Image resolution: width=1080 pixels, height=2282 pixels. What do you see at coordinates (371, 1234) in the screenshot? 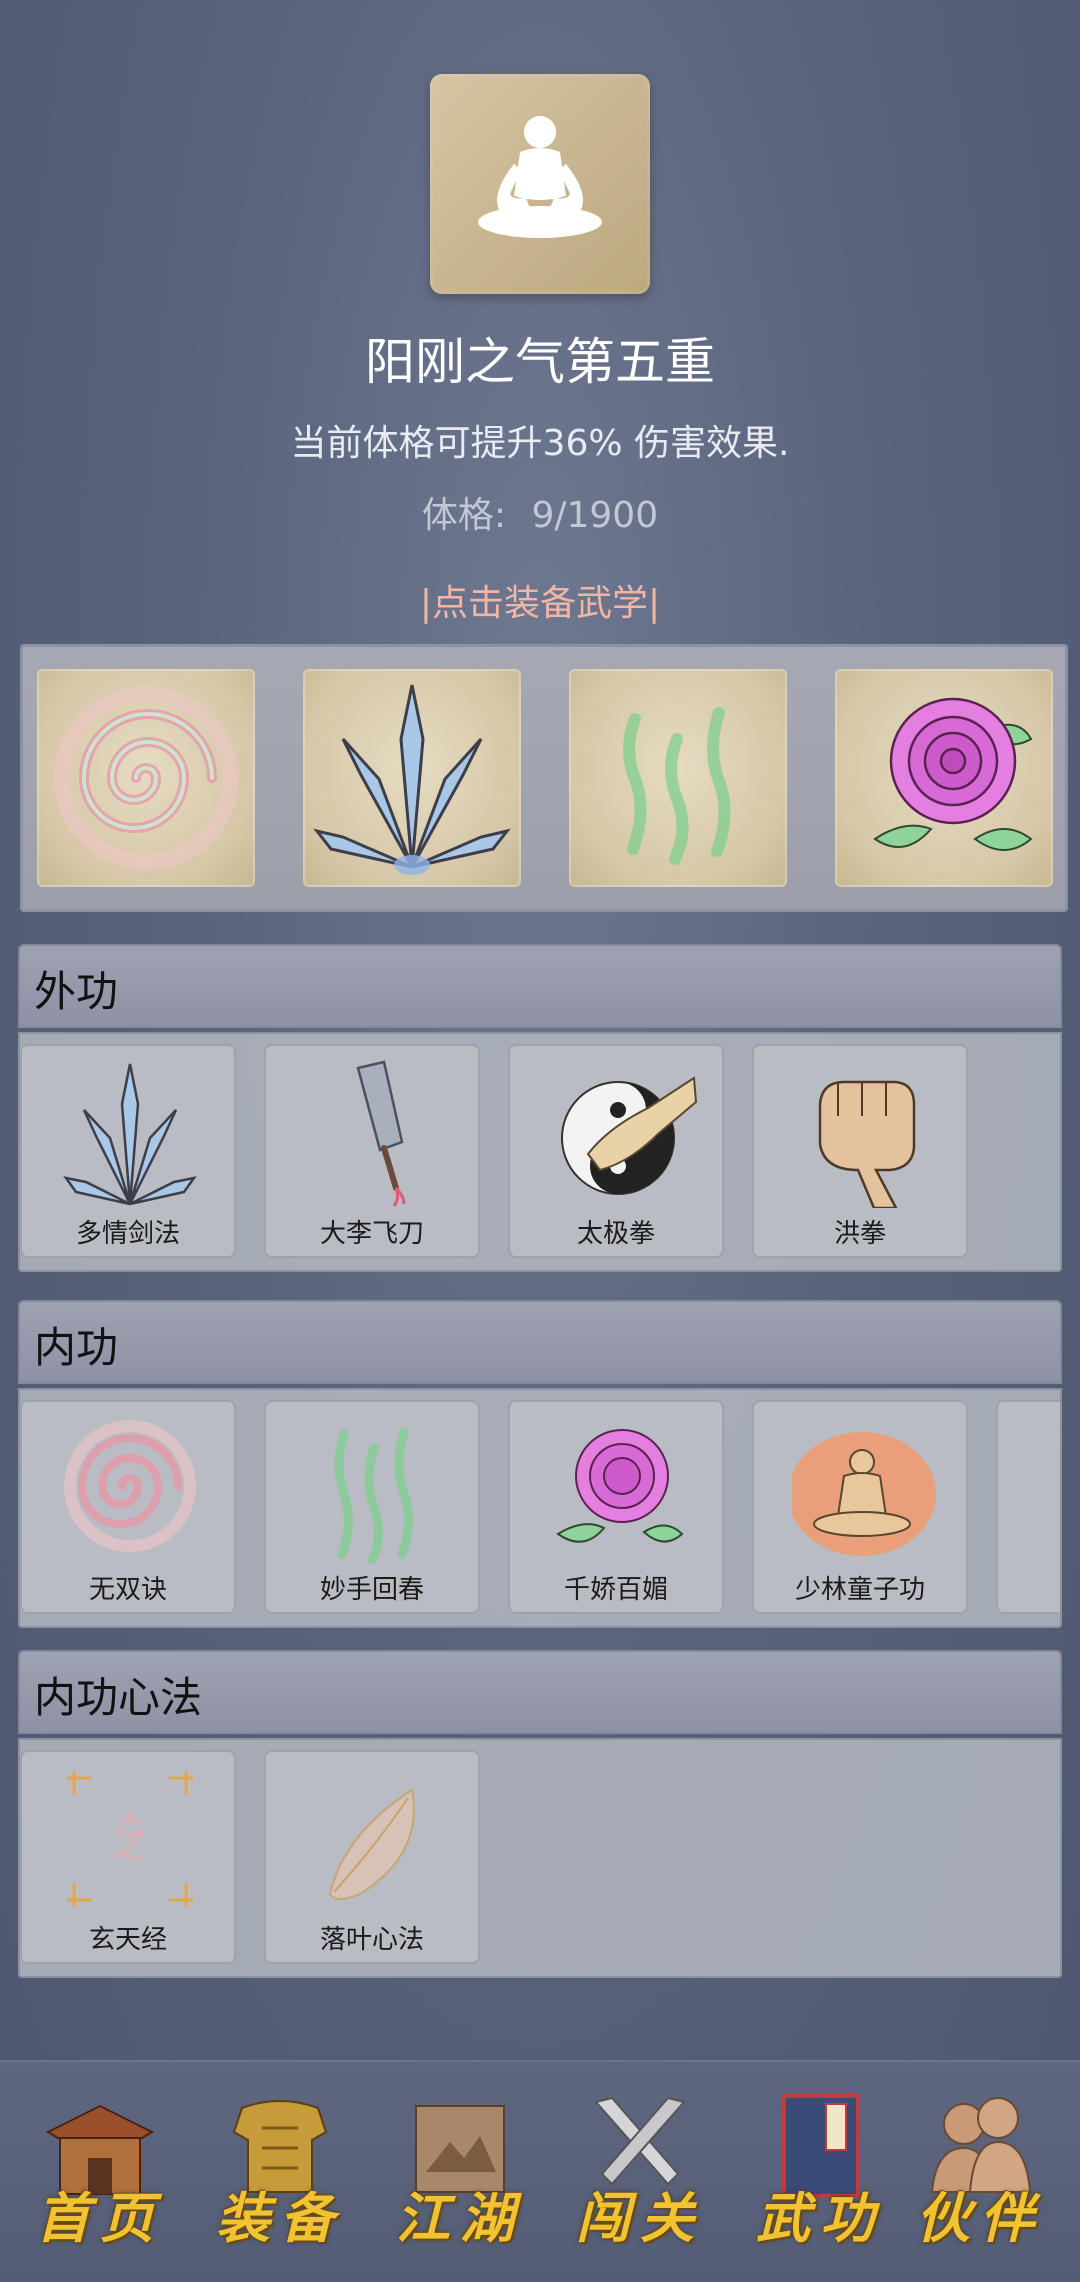
I see `skill-label: 大李飞刀` at bounding box center [371, 1234].